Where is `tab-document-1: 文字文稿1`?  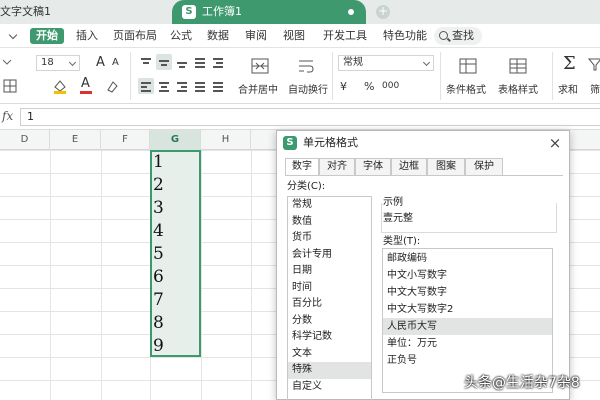 tab-document-1: 文字文稿1 is located at coordinates (55, 12).